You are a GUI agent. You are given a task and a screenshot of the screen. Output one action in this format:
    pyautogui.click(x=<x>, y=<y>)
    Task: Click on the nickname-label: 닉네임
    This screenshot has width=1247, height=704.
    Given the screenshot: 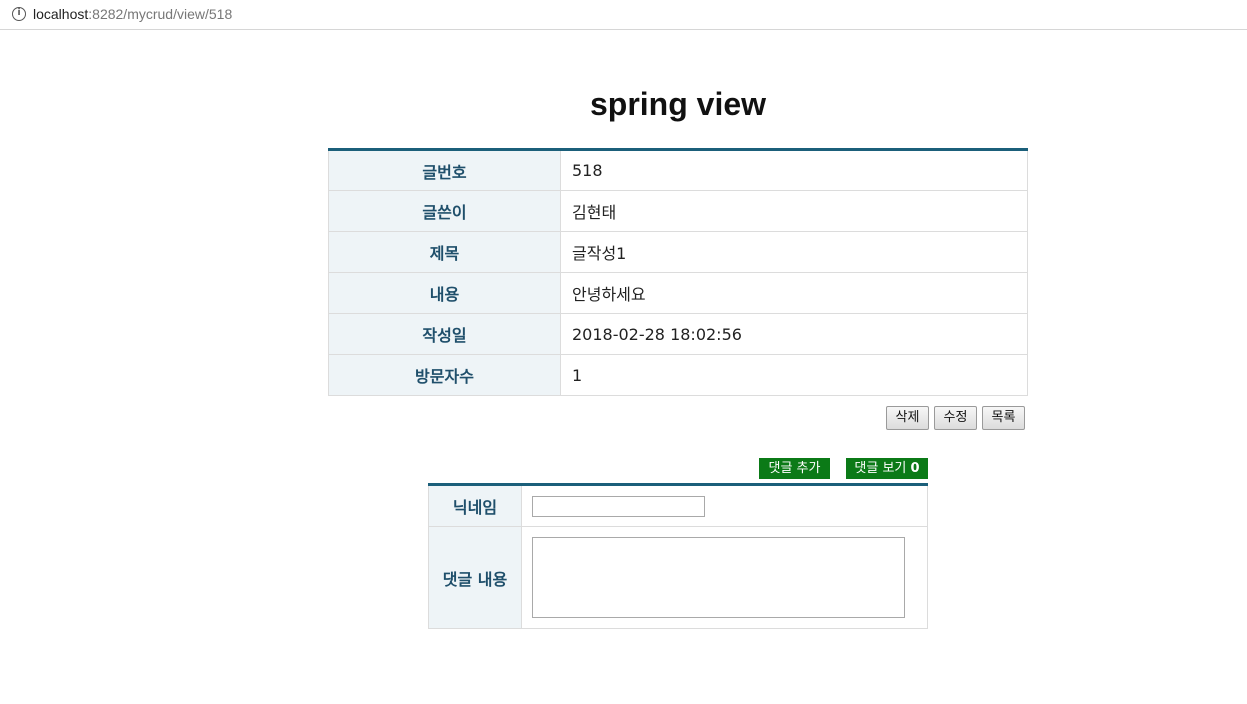 What is the action you would take?
    pyautogui.click(x=475, y=505)
    